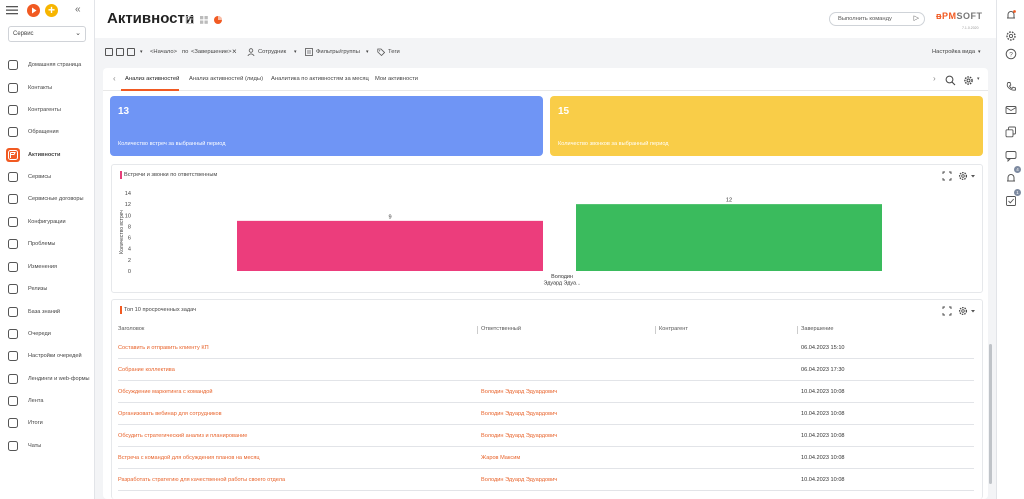 This screenshot has width=1024, height=499. What do you see at coordinates (973, 311) in the screenshot?
I see `table-settings-dropdown-icon` at bounding box center [973, 311].